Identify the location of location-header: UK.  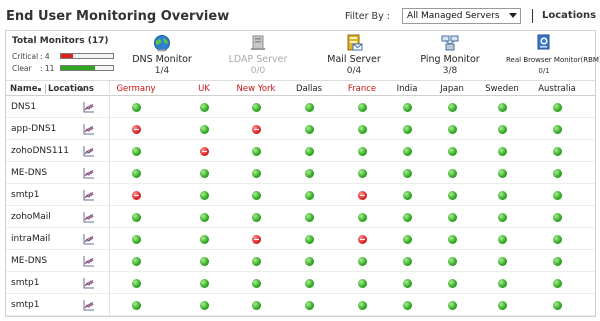
(204, 89).